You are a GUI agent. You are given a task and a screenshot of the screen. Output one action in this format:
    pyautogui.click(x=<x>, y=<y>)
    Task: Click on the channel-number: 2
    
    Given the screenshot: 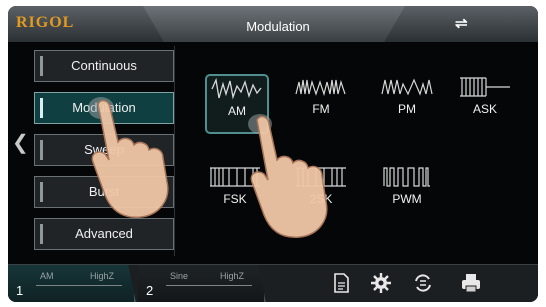 What is the action you would take?
    pyautogui.click(x=150, y=290)
    